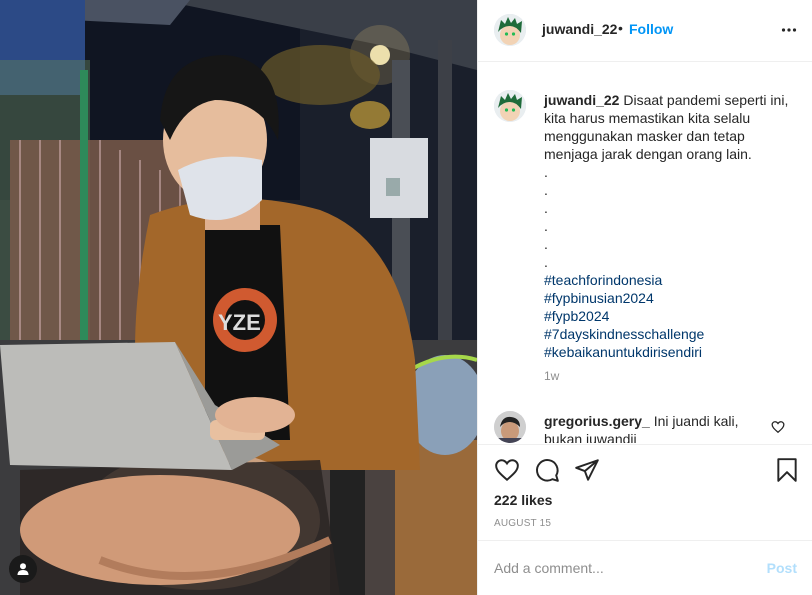 The width and height of the screenshot is (812, 595). What do you see at coordinates (522, 523) in the screenshot?
I see `post-date: AUGUST 15` at bounding box center [522, 523].